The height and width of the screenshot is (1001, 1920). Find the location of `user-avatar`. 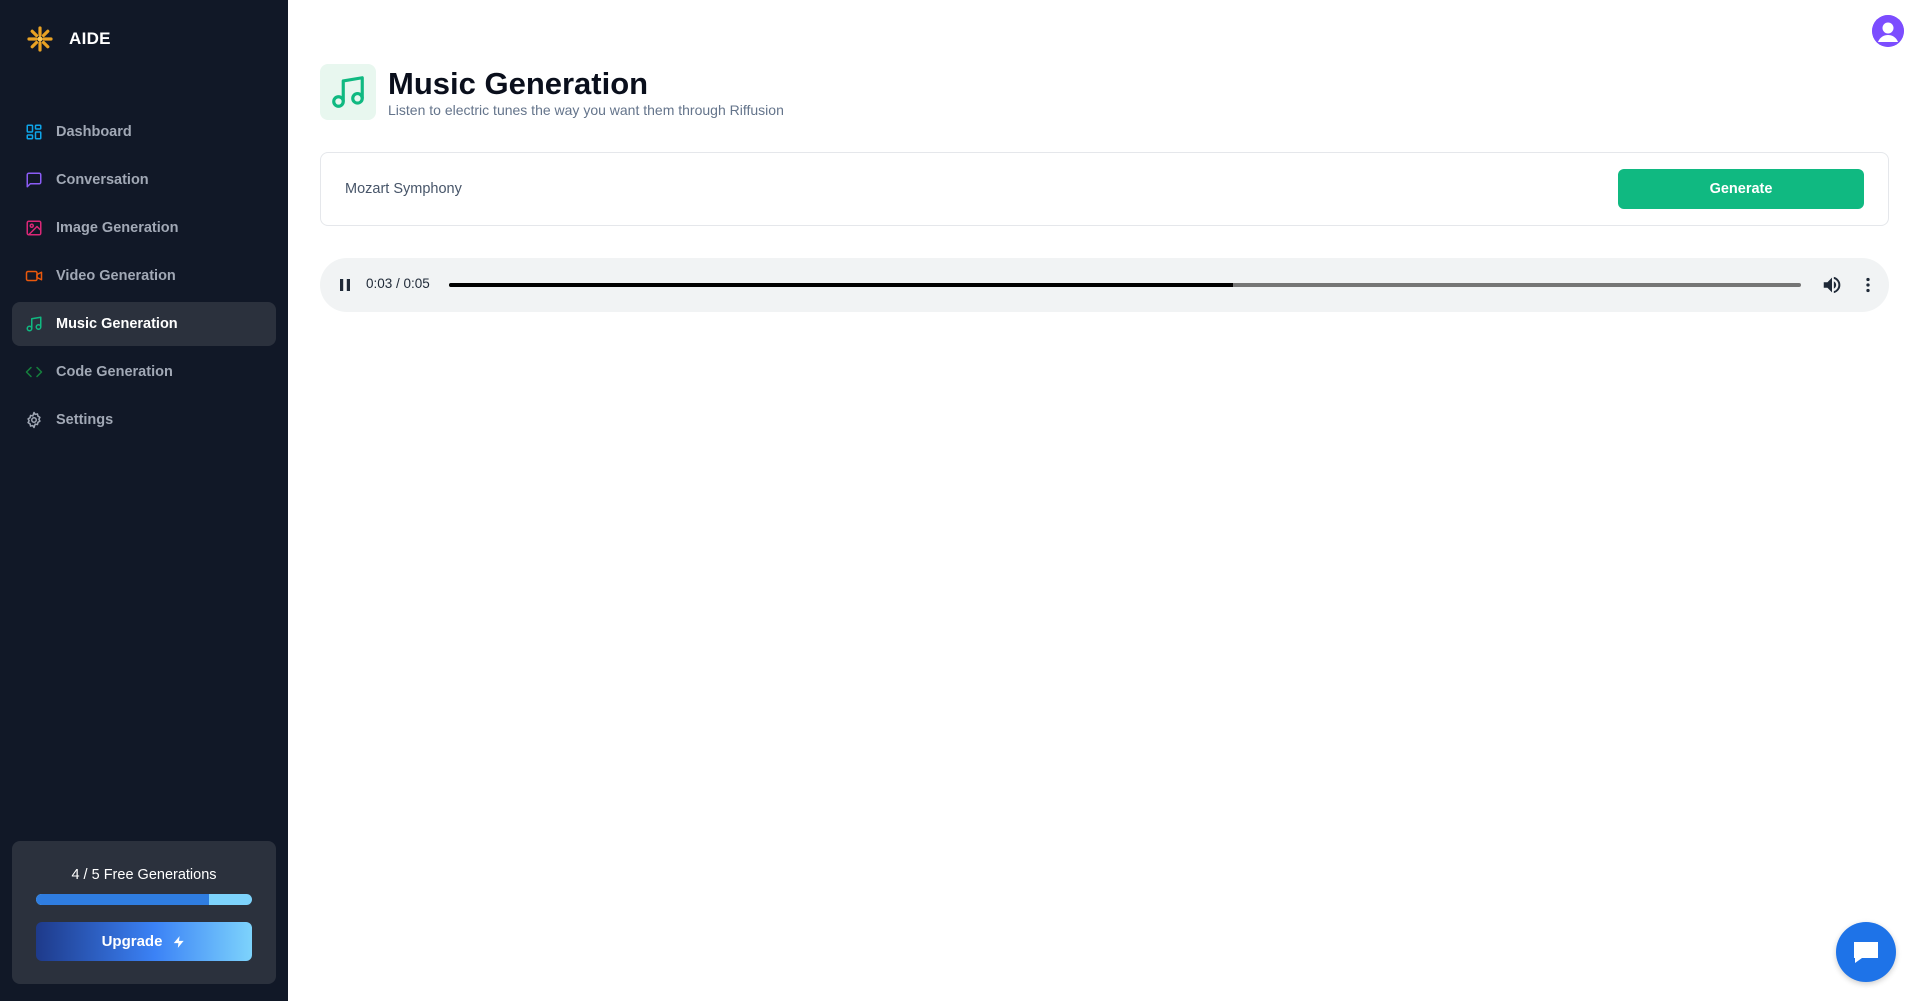

user-avatar is located at coordinates (1888, 31).